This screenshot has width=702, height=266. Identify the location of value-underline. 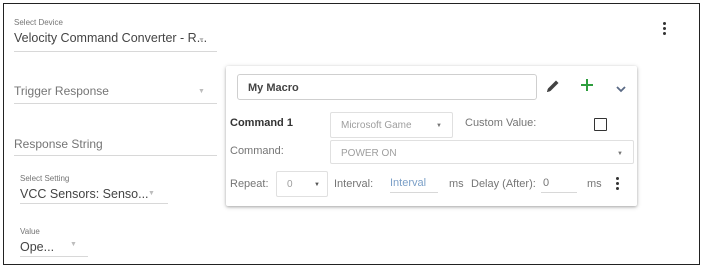
(54, 256).